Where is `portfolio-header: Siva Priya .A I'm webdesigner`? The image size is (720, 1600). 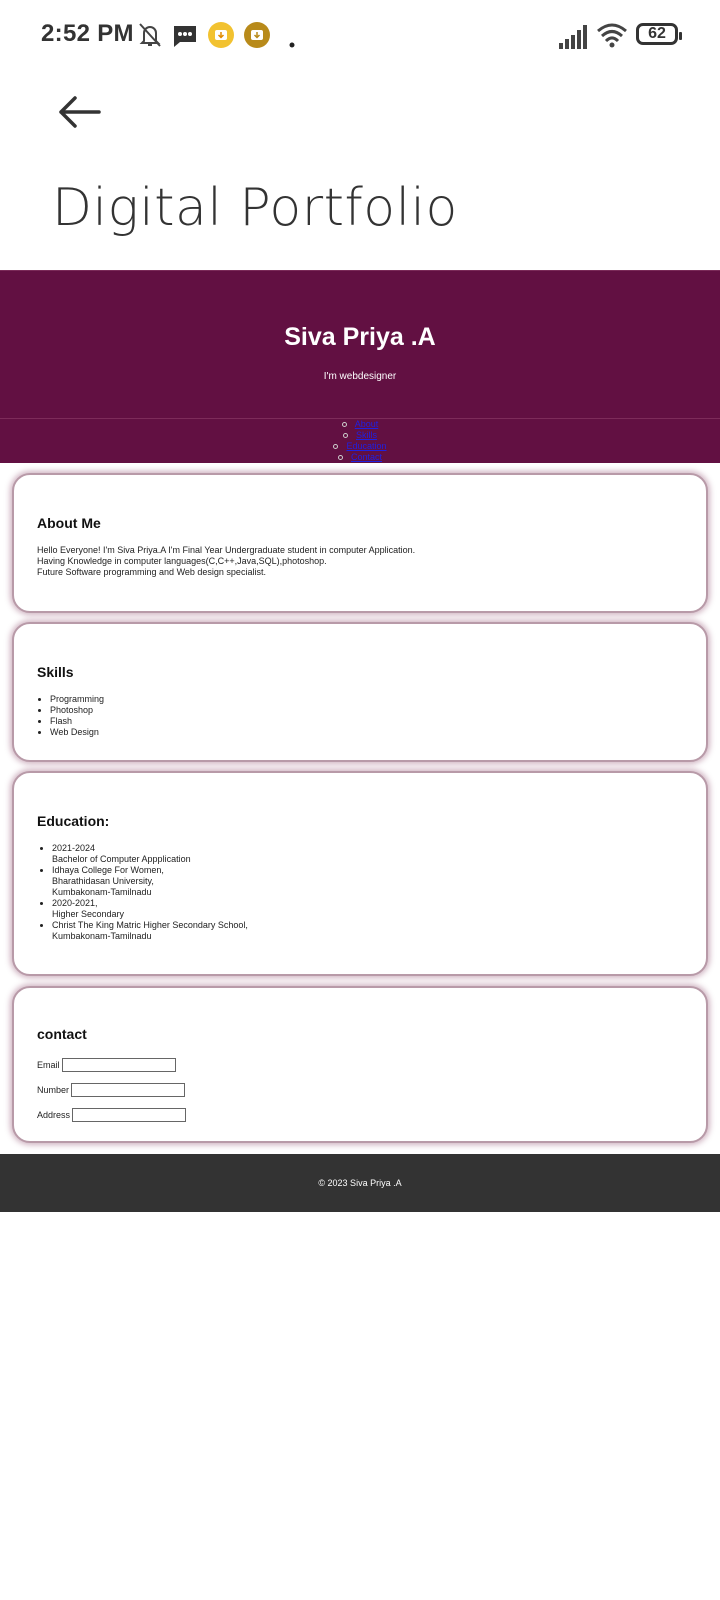
portfolio-header: Siva Priya .A I'm webdesigner is located at coordinates (360, 344).